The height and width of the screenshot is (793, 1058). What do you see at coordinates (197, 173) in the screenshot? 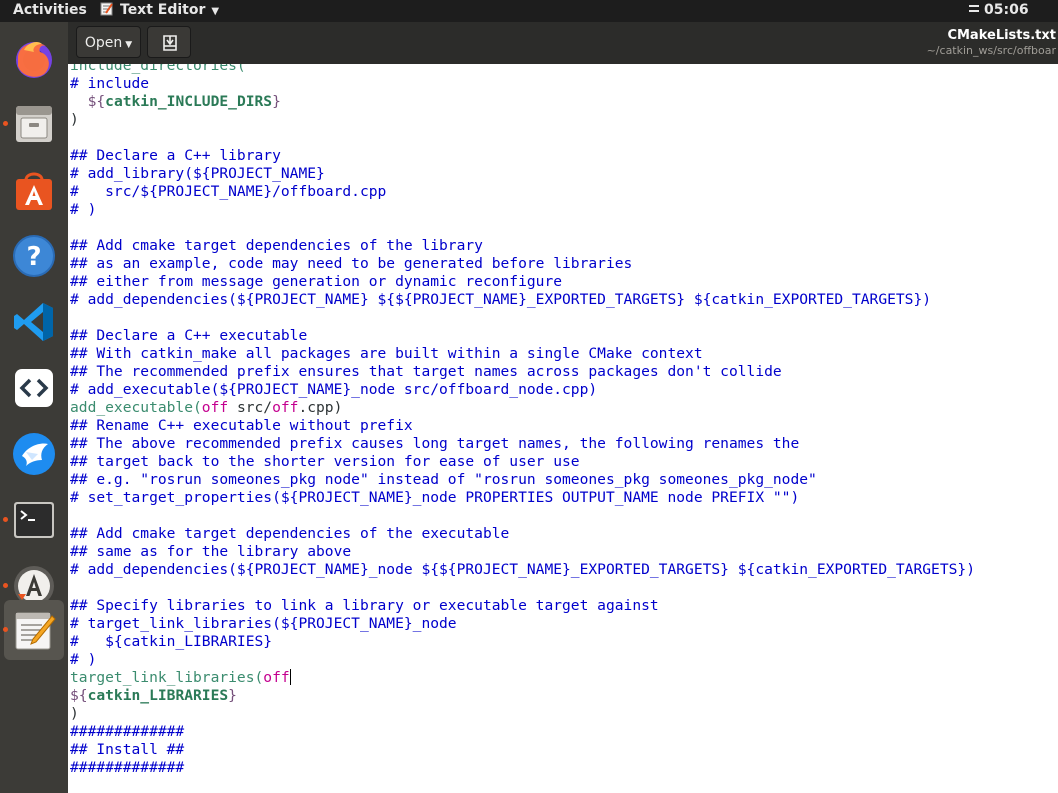
I see `code-token: # add_library(${PROJECT_NAME}` at bounding box center [197, 173].